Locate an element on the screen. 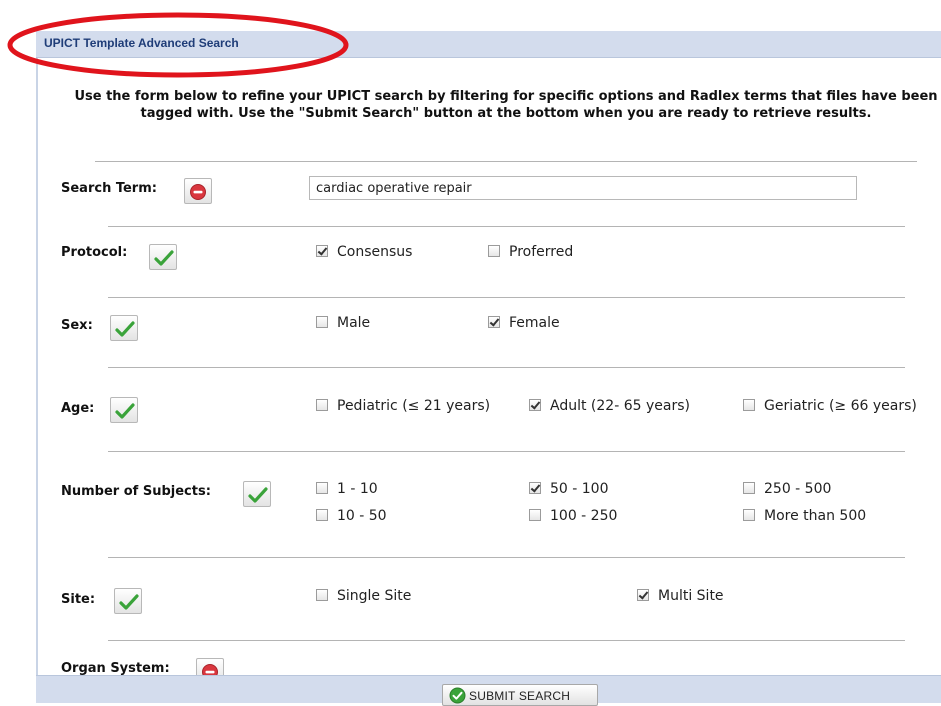 The image size is (941, 706). subjects-option-more-than-500: More than 500 is located at coordinates (804, 516).